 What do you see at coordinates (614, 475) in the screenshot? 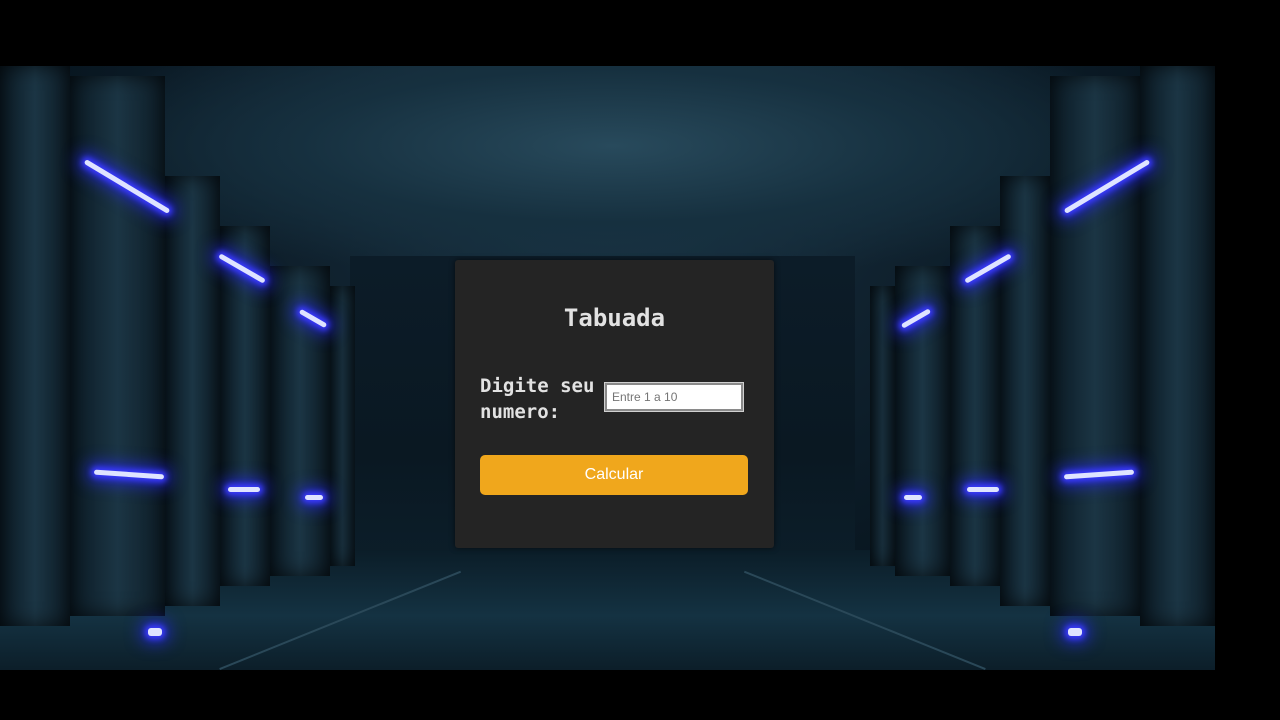
I see `calculate-button: Calcular` at bounding box center [614, 475].